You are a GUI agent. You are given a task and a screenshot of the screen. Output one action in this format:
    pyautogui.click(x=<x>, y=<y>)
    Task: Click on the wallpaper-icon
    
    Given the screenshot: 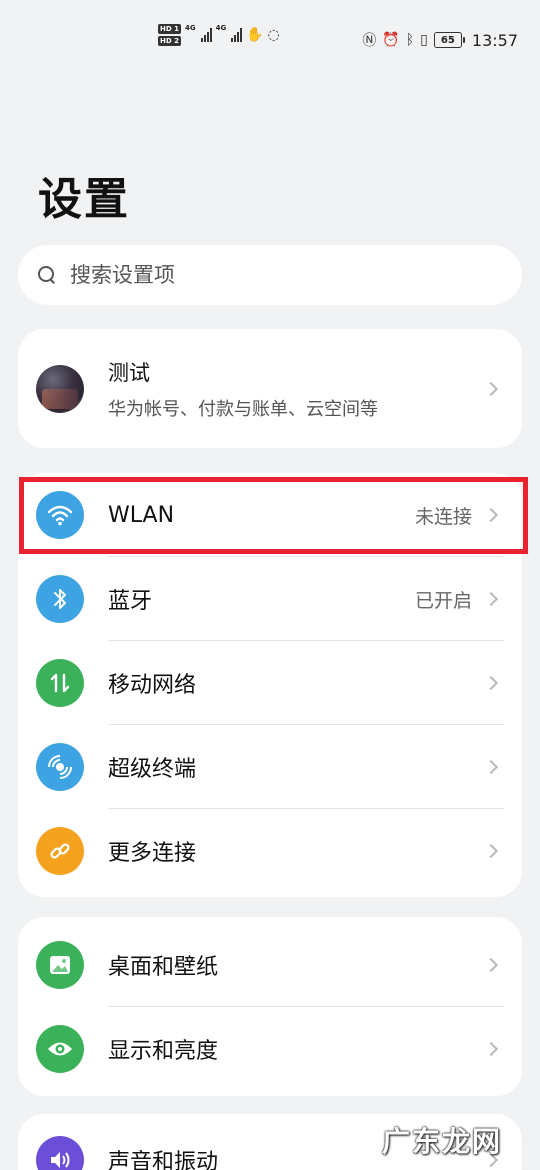 What is the action you would take?
    pyautogui.click(x=60, y=965)
    